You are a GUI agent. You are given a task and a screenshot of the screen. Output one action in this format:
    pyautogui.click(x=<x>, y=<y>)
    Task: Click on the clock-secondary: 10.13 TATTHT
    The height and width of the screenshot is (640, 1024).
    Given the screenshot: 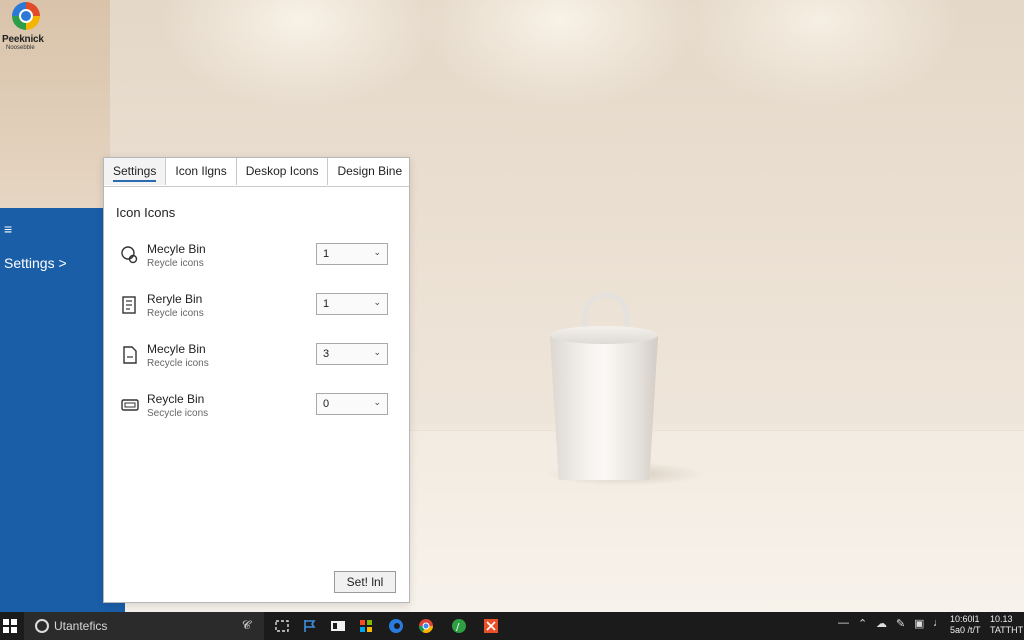 What is the action you would take?
    pyautogui.click(x=1006, y=625)
    